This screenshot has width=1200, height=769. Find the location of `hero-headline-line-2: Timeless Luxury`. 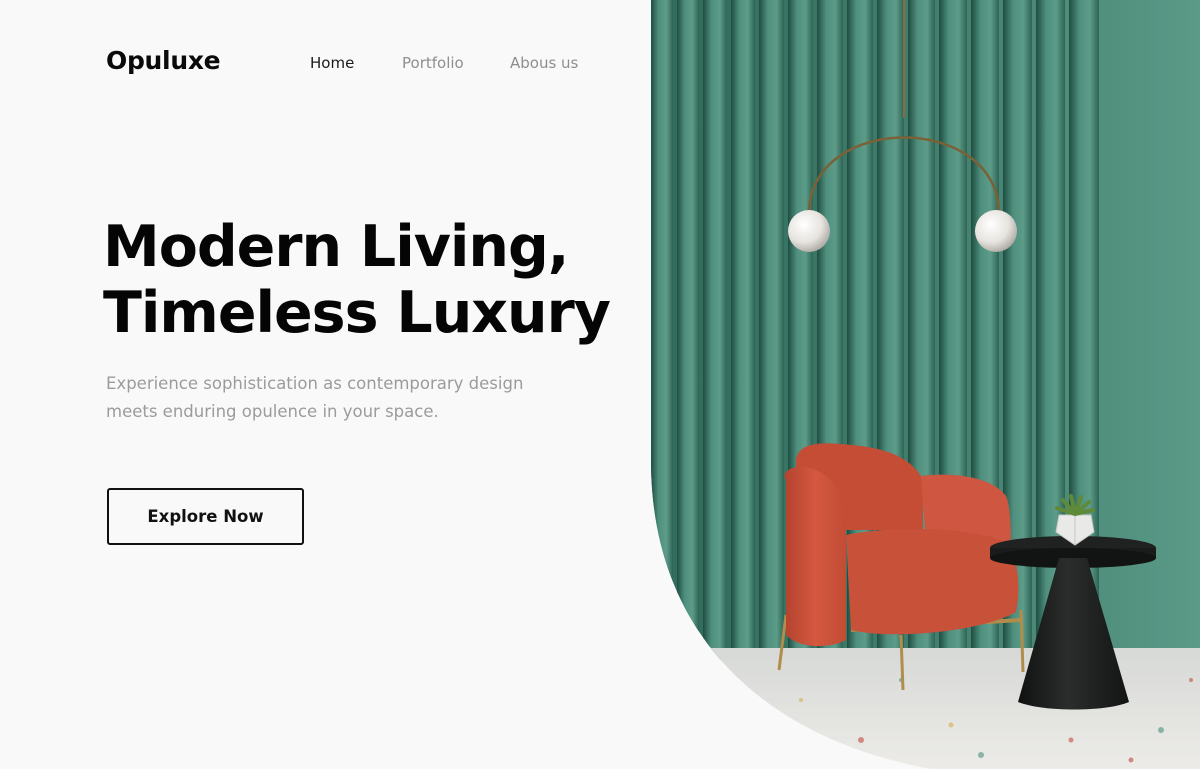

hero-headline-line-2: Timeless Luxury is located at coordinates (357, 313).